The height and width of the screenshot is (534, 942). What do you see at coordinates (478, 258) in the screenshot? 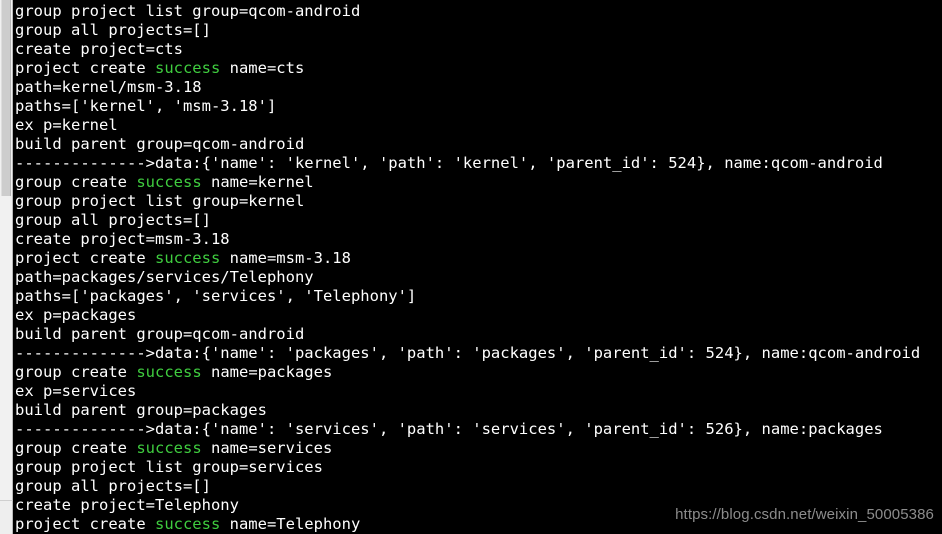
I see `terminal-line: project create success name=msm-3.18` at bounding box center [478, 258].